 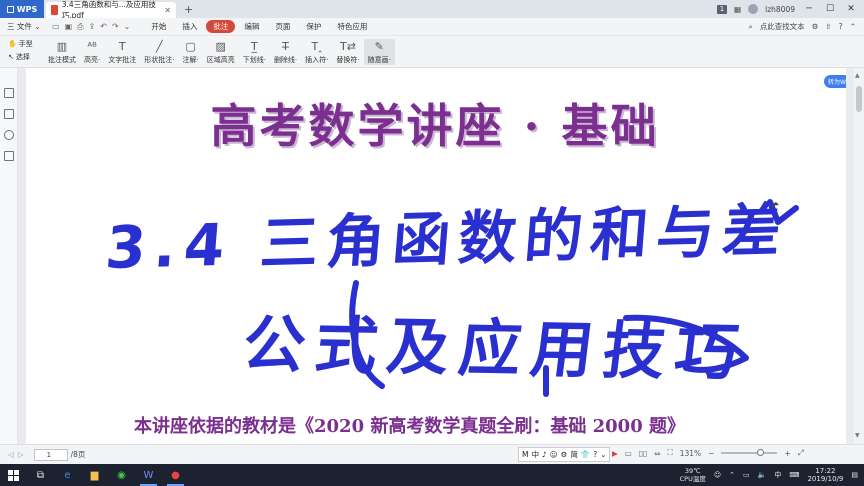 What do you see at coordinates (313, 26) in the screenshot?
I see `menu-tab-5: 保护` at bounding box center [313, 26].